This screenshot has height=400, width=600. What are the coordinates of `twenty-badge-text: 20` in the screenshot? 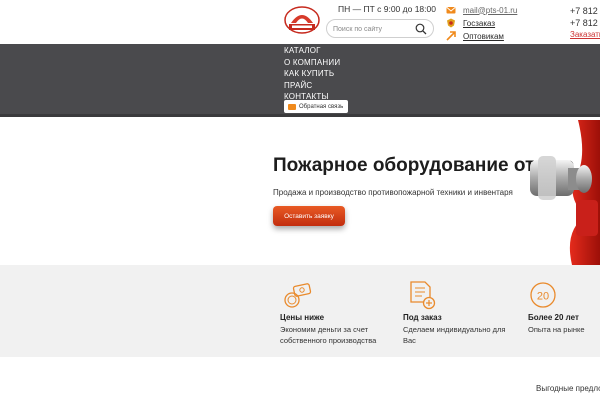 It's located at (543, 297).